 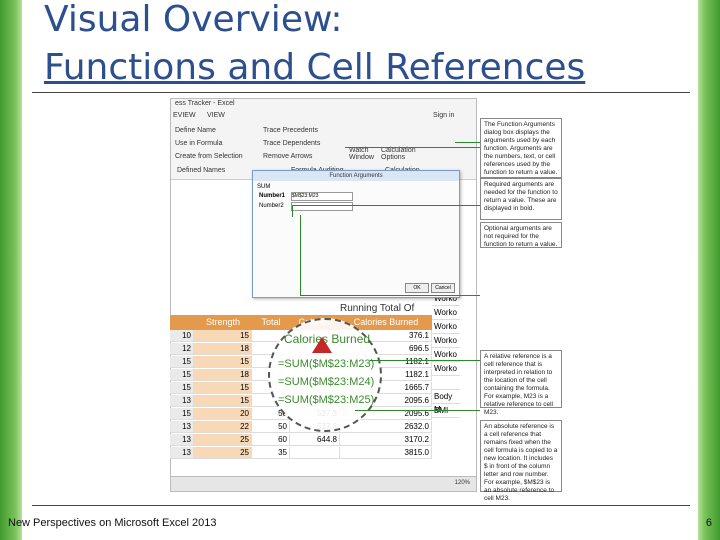 I want to click on trace-dependents-button: Trace Dependents, so click(x=291, y=143).